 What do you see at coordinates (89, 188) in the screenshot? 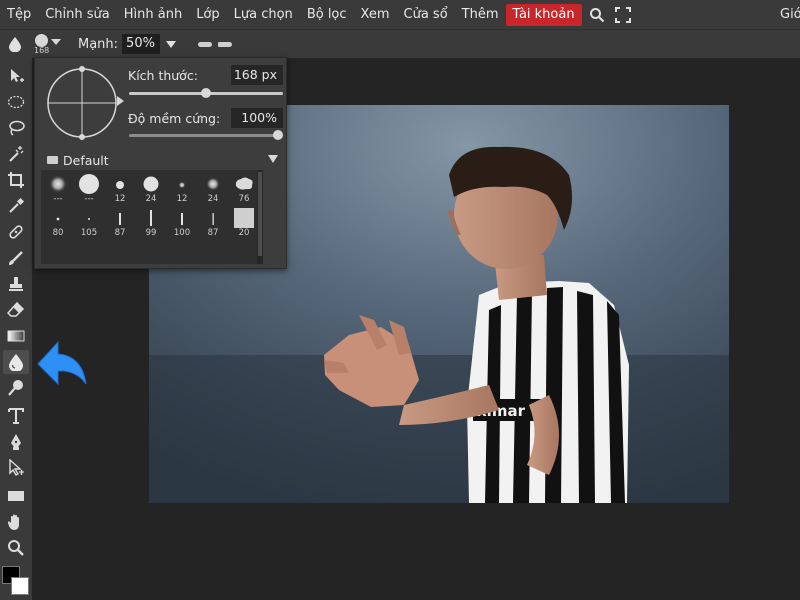
I see `brush-preset-hard-xl: ---` at bounding box center [89, 188].